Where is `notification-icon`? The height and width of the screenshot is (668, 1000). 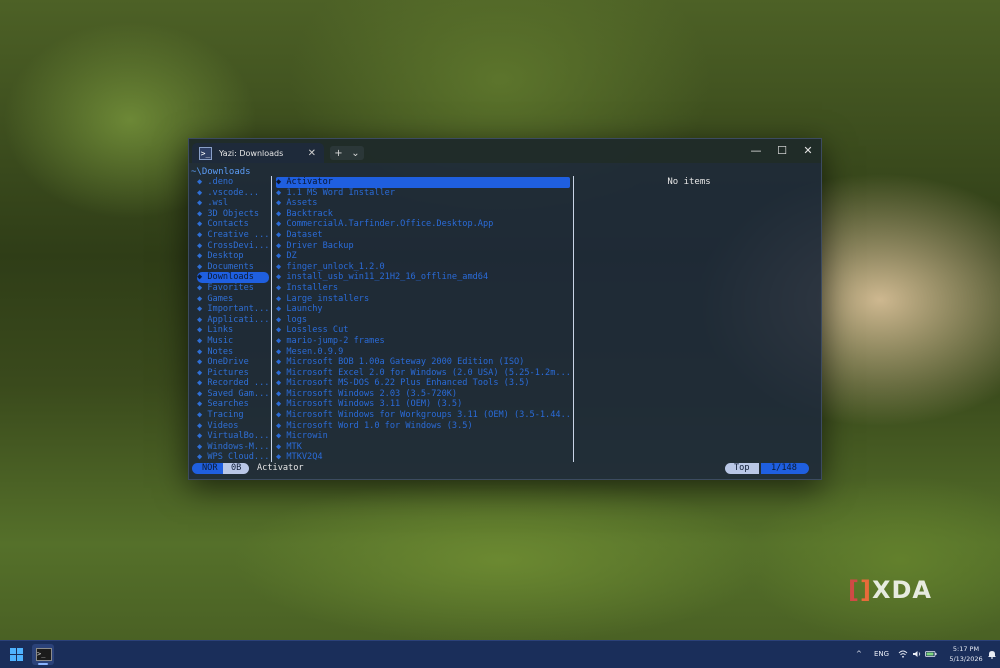
notification-icon is located at coordinates (992, 654).